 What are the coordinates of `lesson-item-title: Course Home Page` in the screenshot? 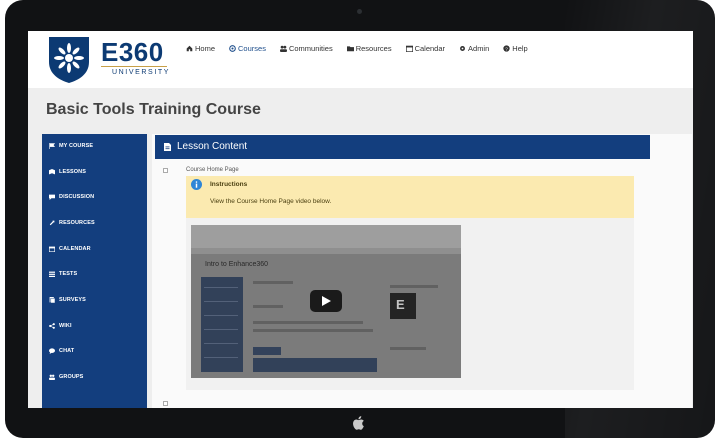 It's located at (212, 170).